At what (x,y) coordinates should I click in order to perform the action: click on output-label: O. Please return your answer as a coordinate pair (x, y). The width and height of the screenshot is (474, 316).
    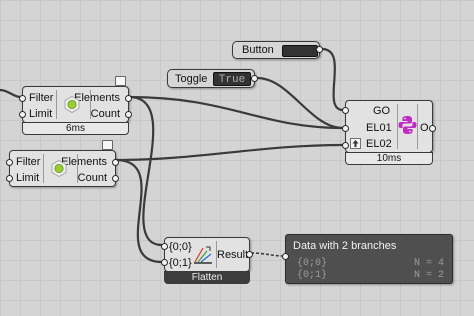
    Looking at the image, I should click on (424, 128).